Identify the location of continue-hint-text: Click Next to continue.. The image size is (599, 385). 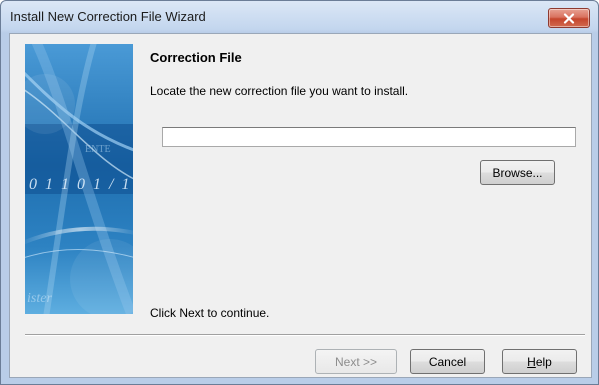
(210, 313).